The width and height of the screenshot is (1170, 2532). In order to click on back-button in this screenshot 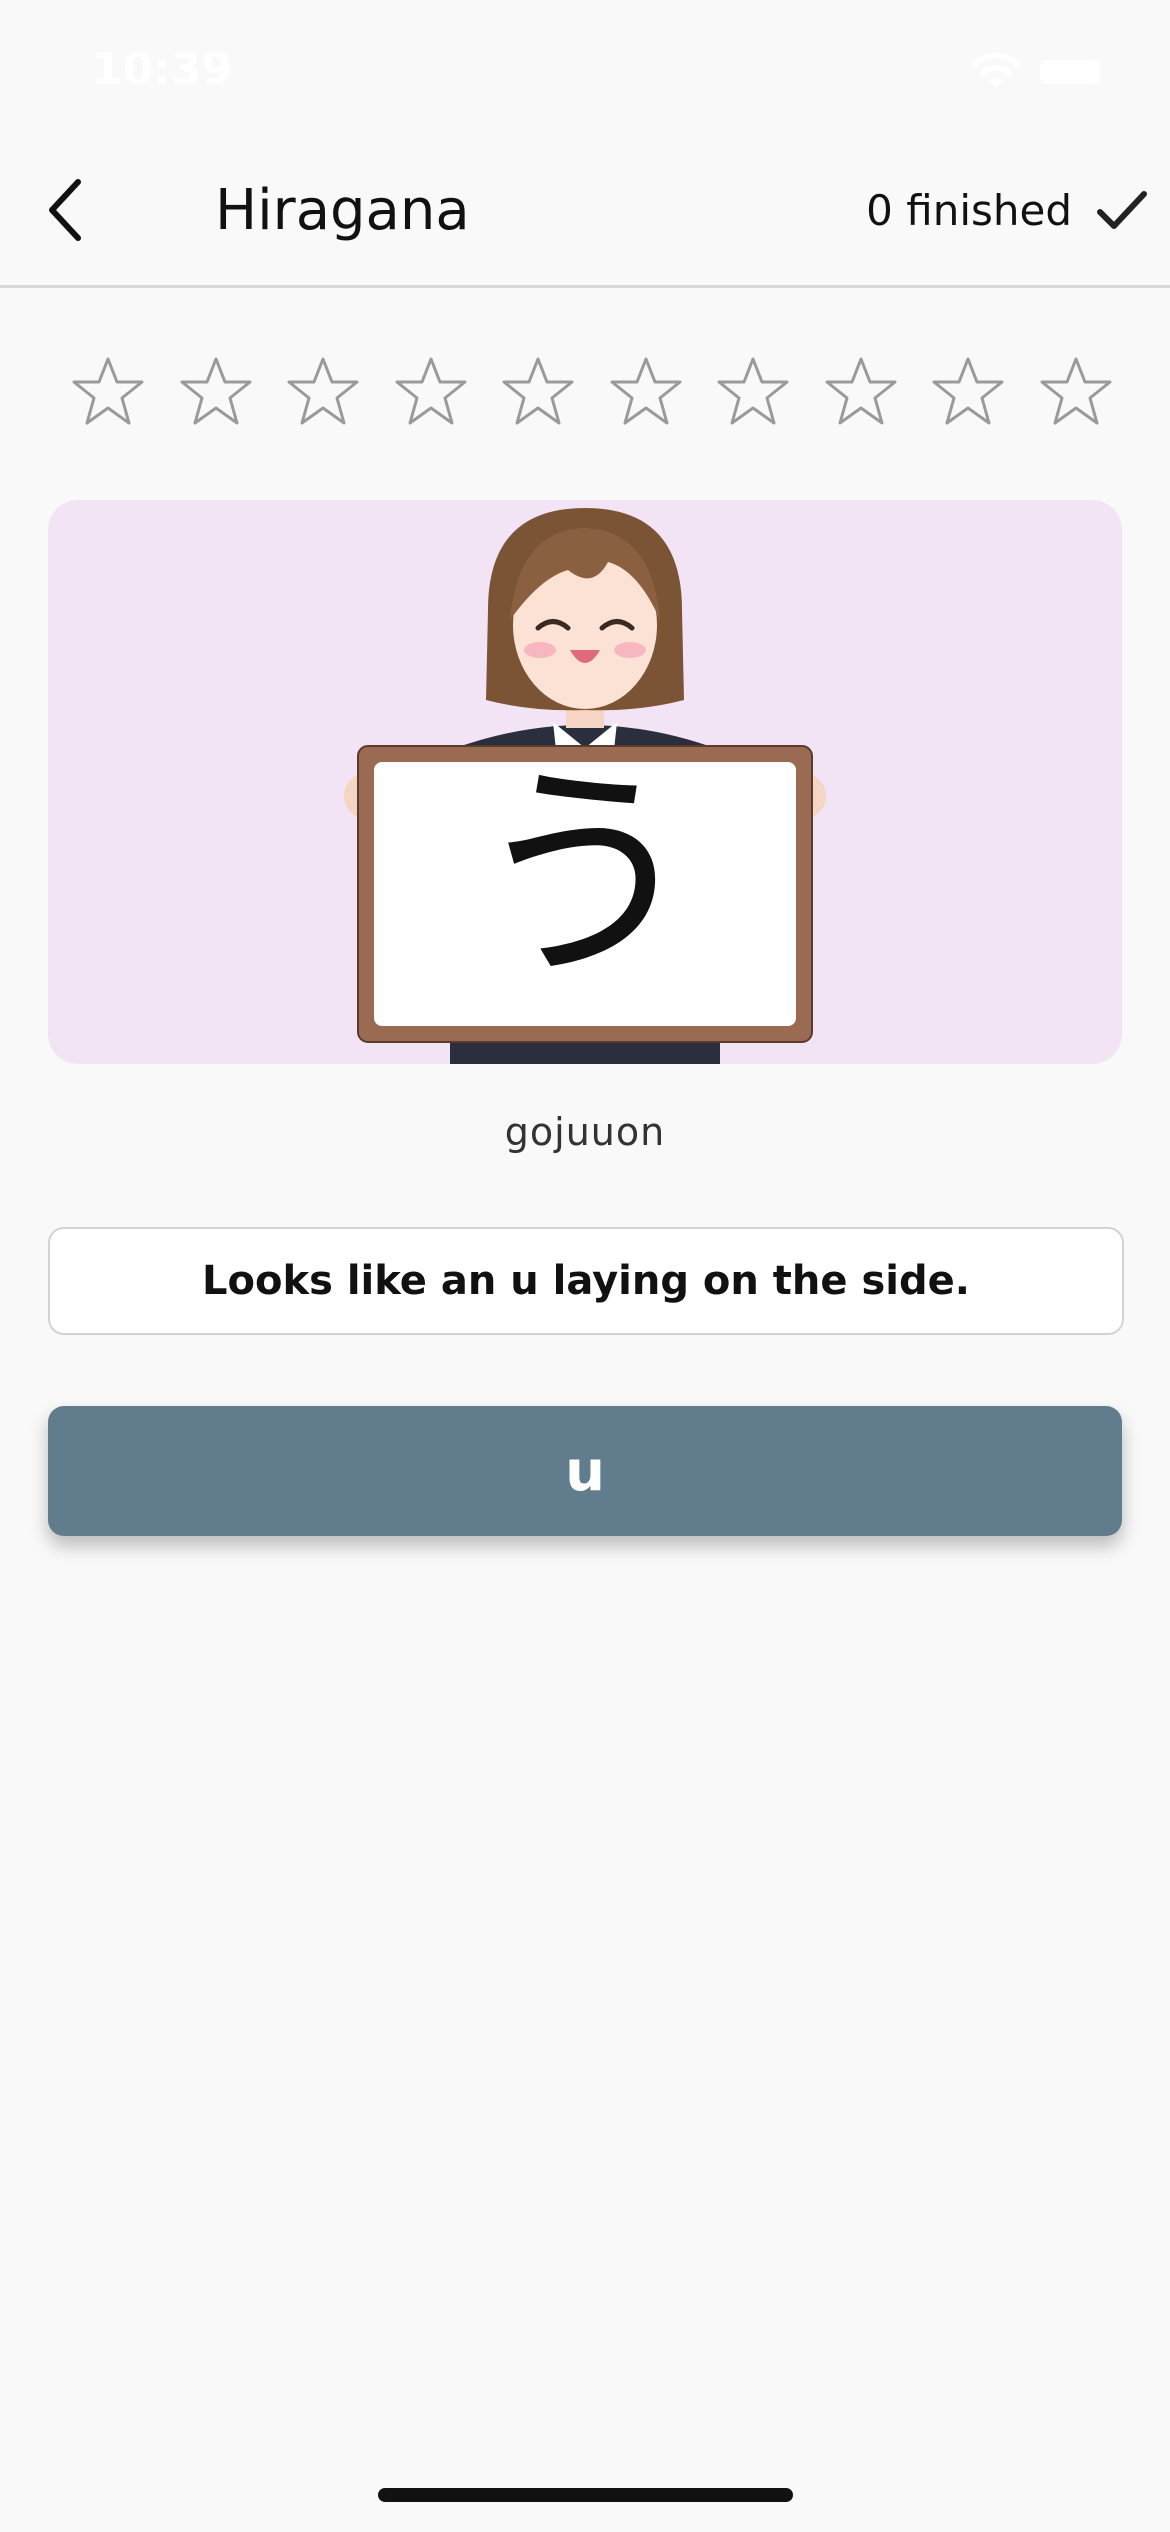, I will do `click(70, 210)`.